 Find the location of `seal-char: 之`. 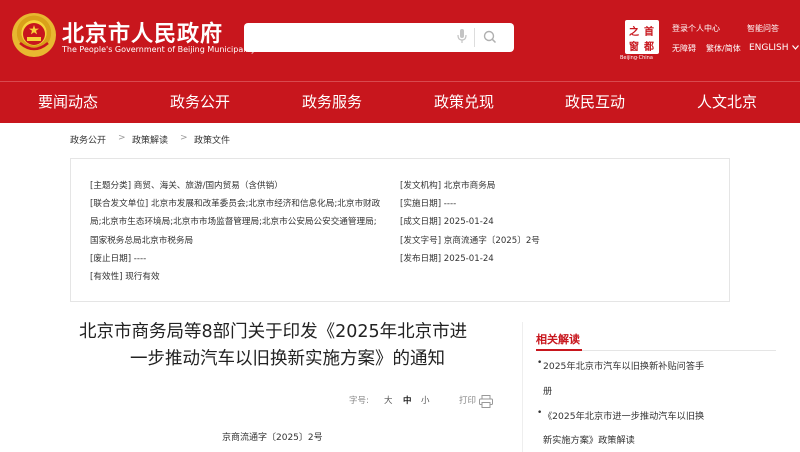

seal-char: 之 is located at coordinates (634, 32).